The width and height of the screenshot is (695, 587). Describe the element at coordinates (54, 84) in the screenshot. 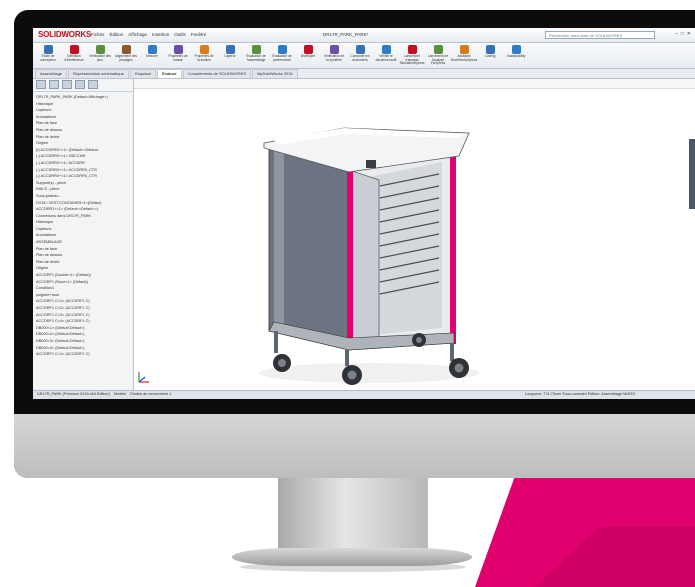

I see `property-tab-icon` at that location.